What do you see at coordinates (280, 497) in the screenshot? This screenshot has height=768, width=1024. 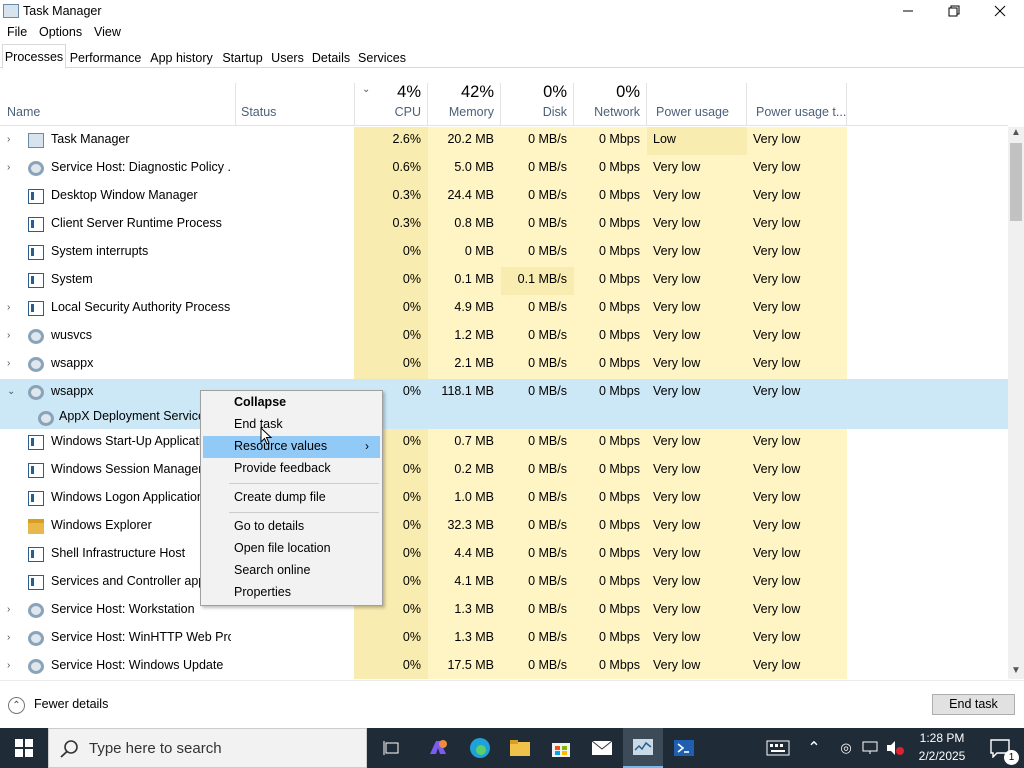 I see `menu-item-create-dump: Create dump file` at bounding box center [280, 497].